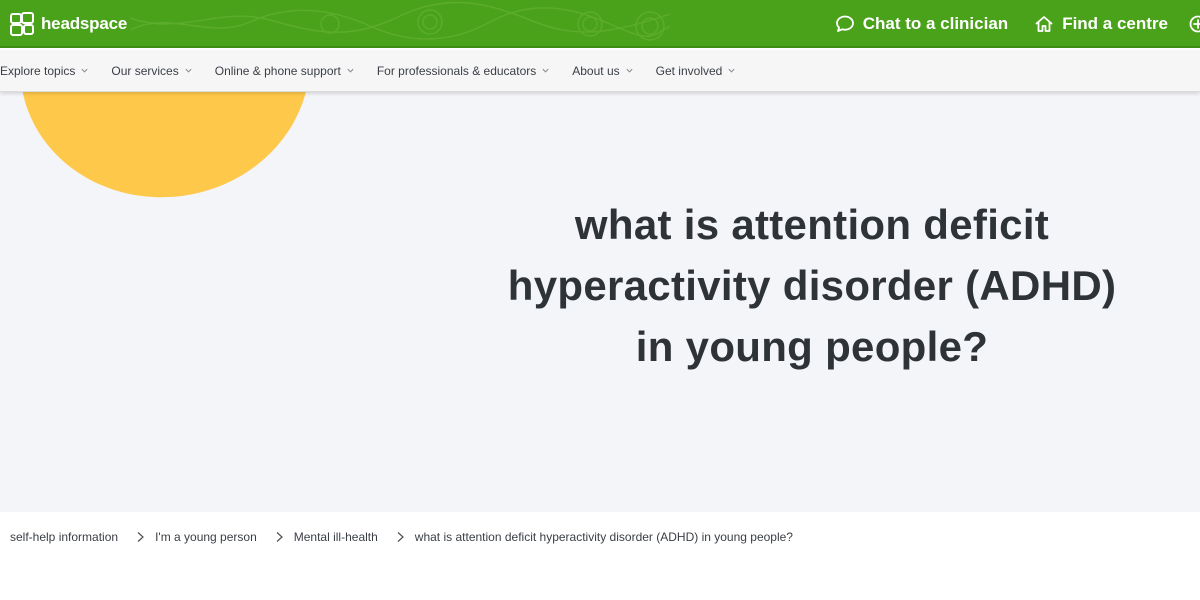  What do you see at coordinates (689, 70) in the screenshot?
I see `nav-item-label: Get involved` at bounding box center [689, 70].